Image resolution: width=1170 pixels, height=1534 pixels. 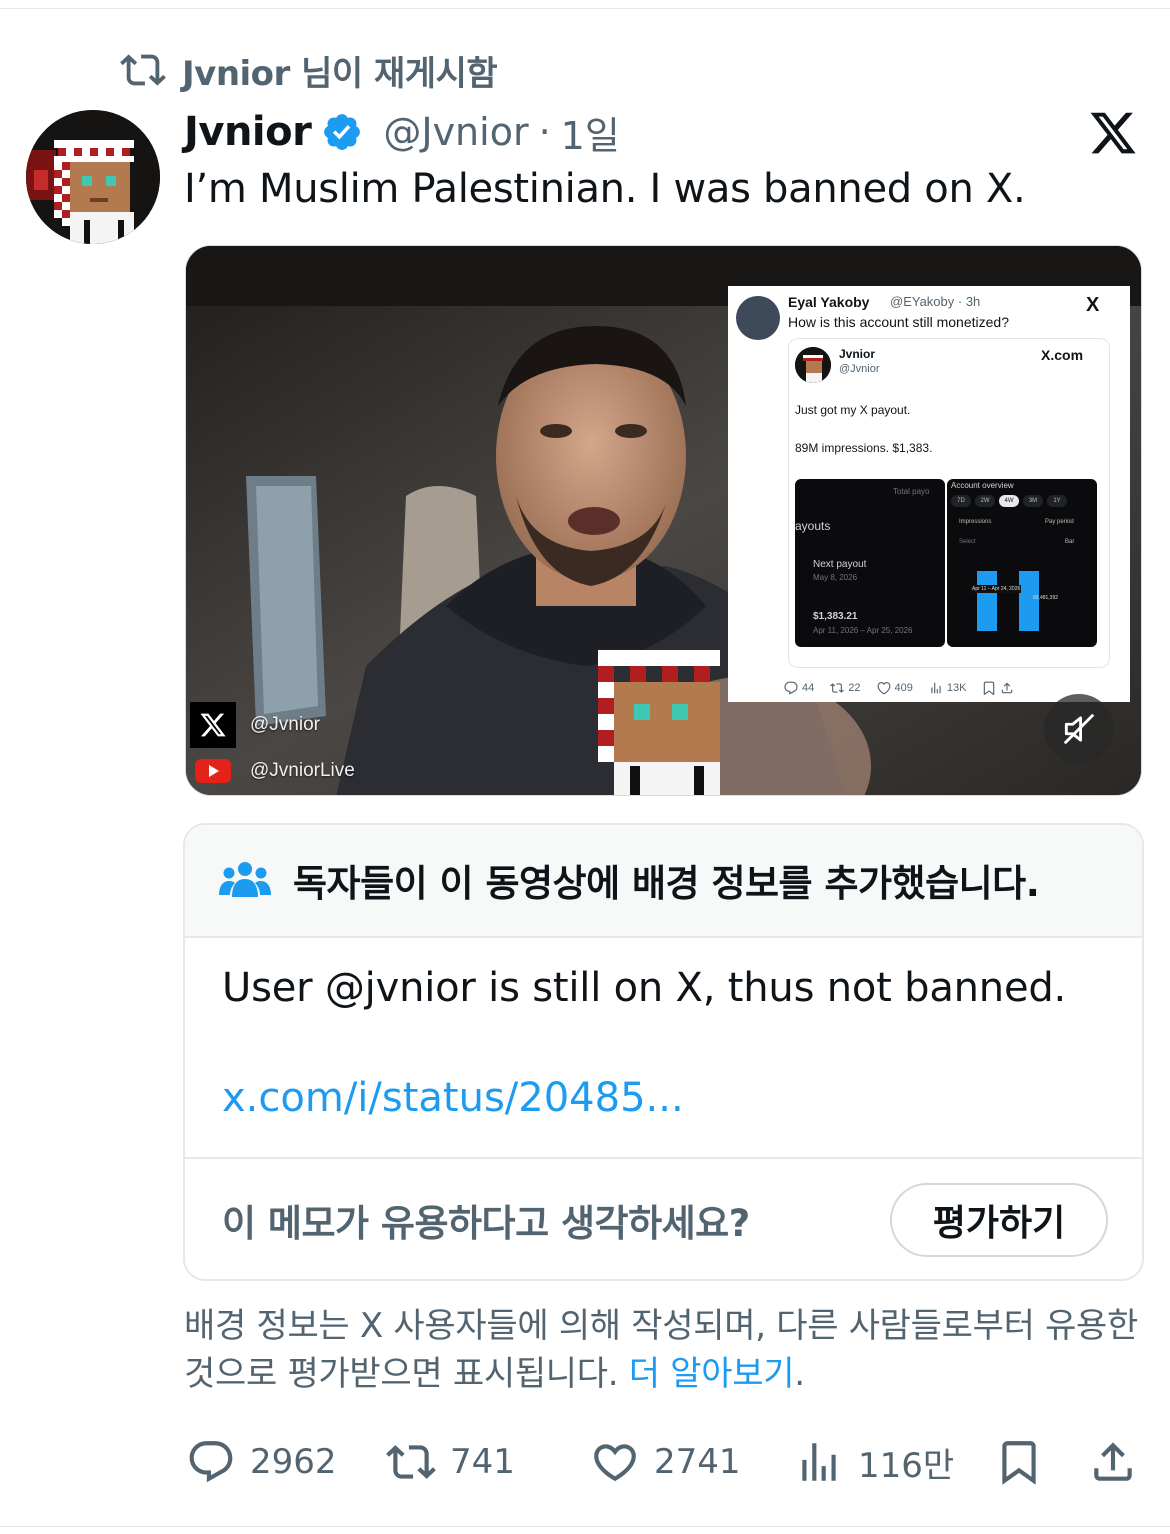 What do you see at coordinates (585, 1526) in the screenshot?
I see `bottom-divider` at bounding box center [585, 1526].